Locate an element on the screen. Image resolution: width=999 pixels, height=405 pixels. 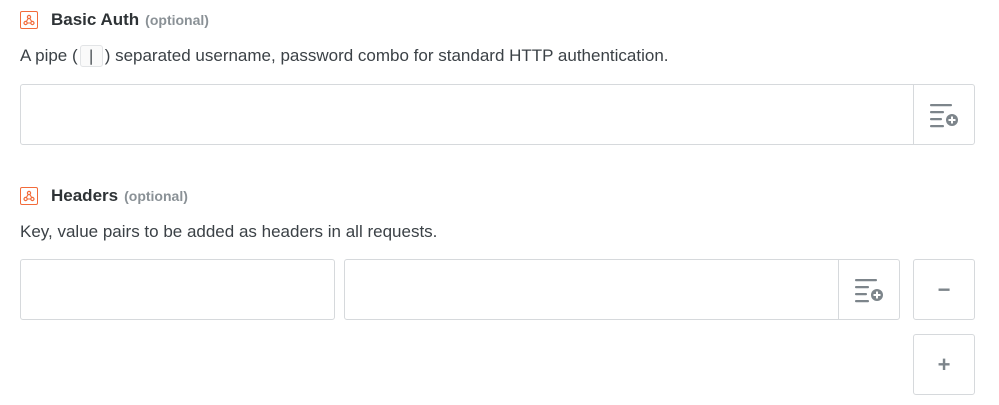
header-value-input is located at coordinates (622, 289).